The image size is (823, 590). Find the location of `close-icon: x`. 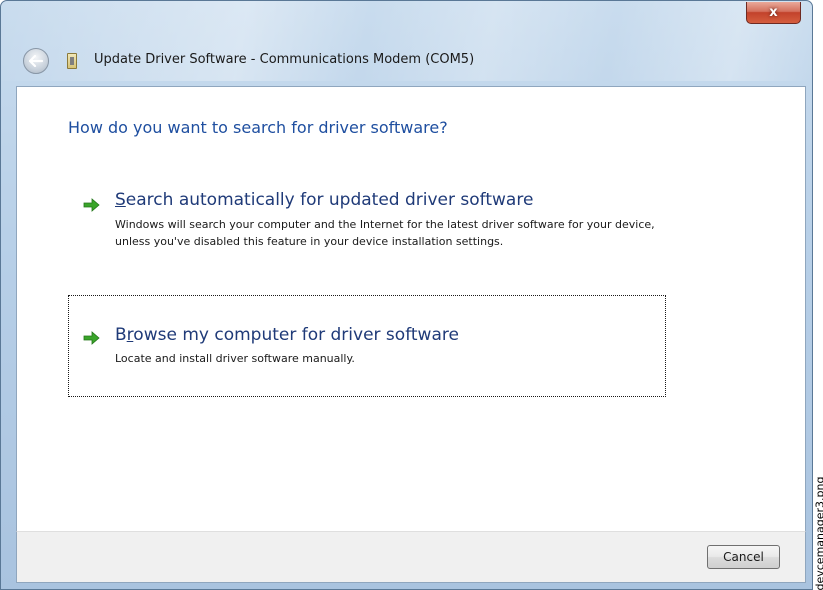

close-icon: x is located at coordinates (773, 12).